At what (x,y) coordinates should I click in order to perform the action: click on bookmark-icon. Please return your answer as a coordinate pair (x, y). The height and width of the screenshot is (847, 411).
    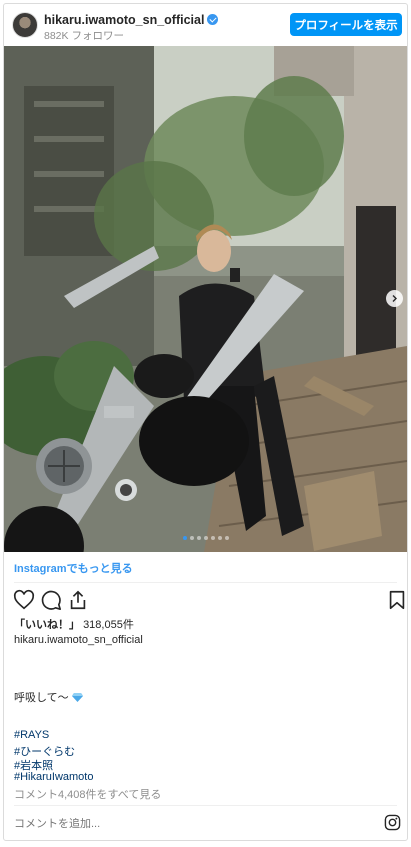
    Looking at the image, I should click on (397, 600).